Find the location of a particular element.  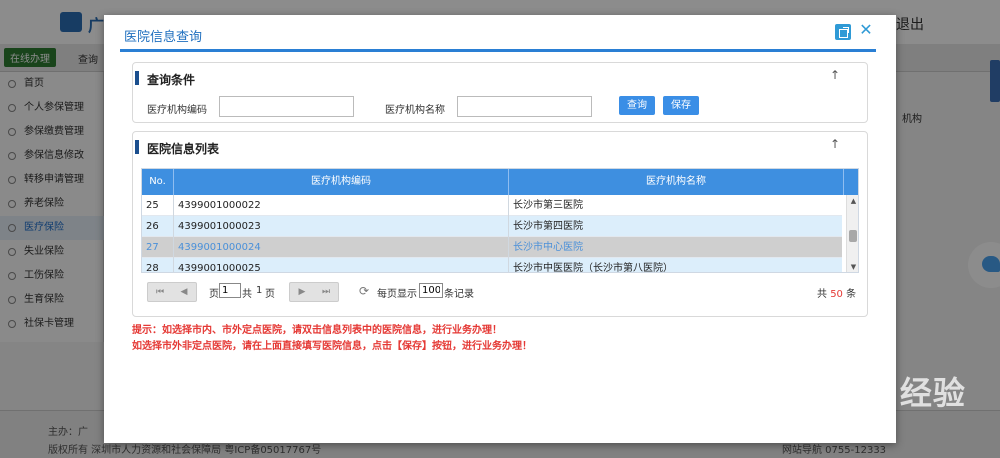

cell-no: 27 is located at coordinates (158, 247).